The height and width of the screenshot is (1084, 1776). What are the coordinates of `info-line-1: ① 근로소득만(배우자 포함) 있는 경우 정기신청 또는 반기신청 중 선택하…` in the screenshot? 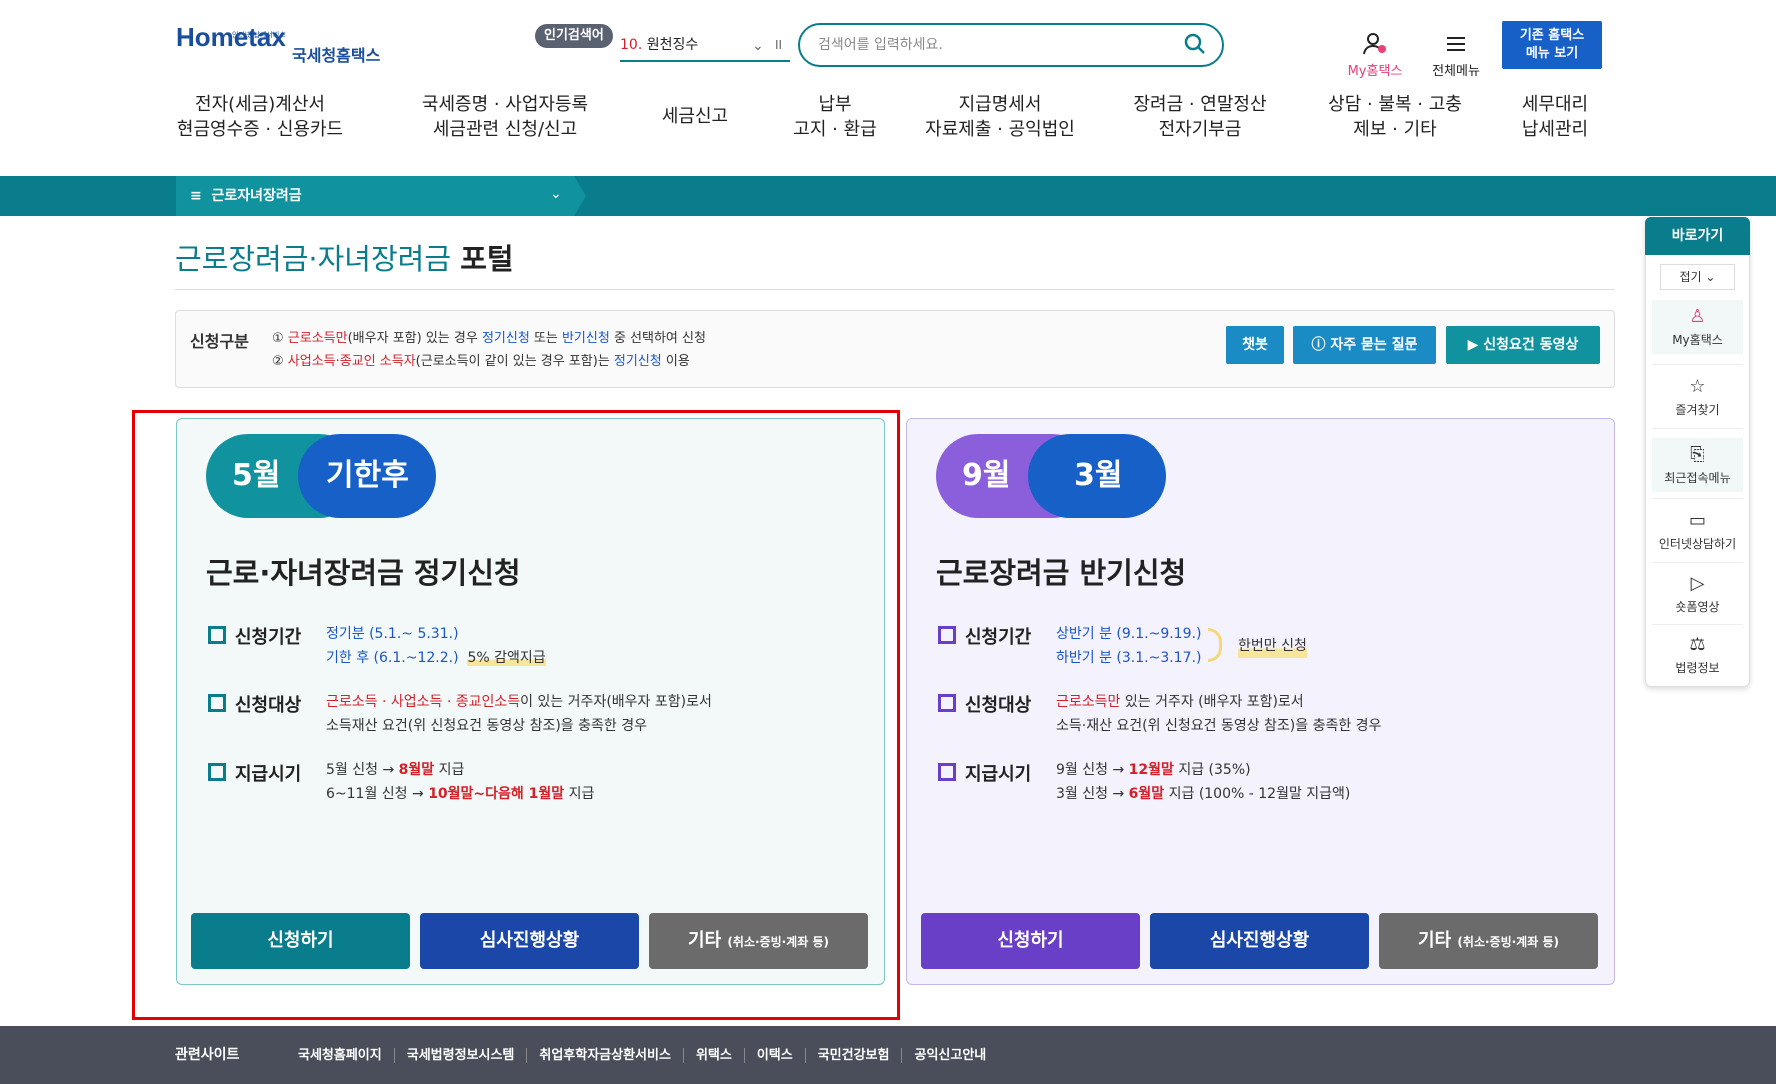 It's located at (489, 336).